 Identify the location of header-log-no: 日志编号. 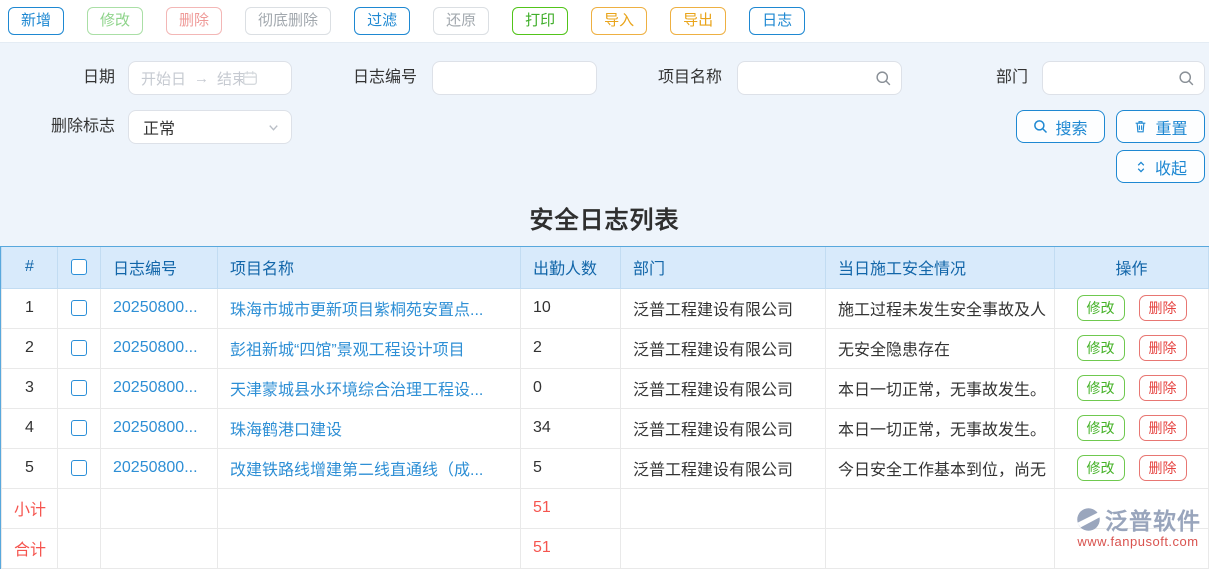
(159, 268).